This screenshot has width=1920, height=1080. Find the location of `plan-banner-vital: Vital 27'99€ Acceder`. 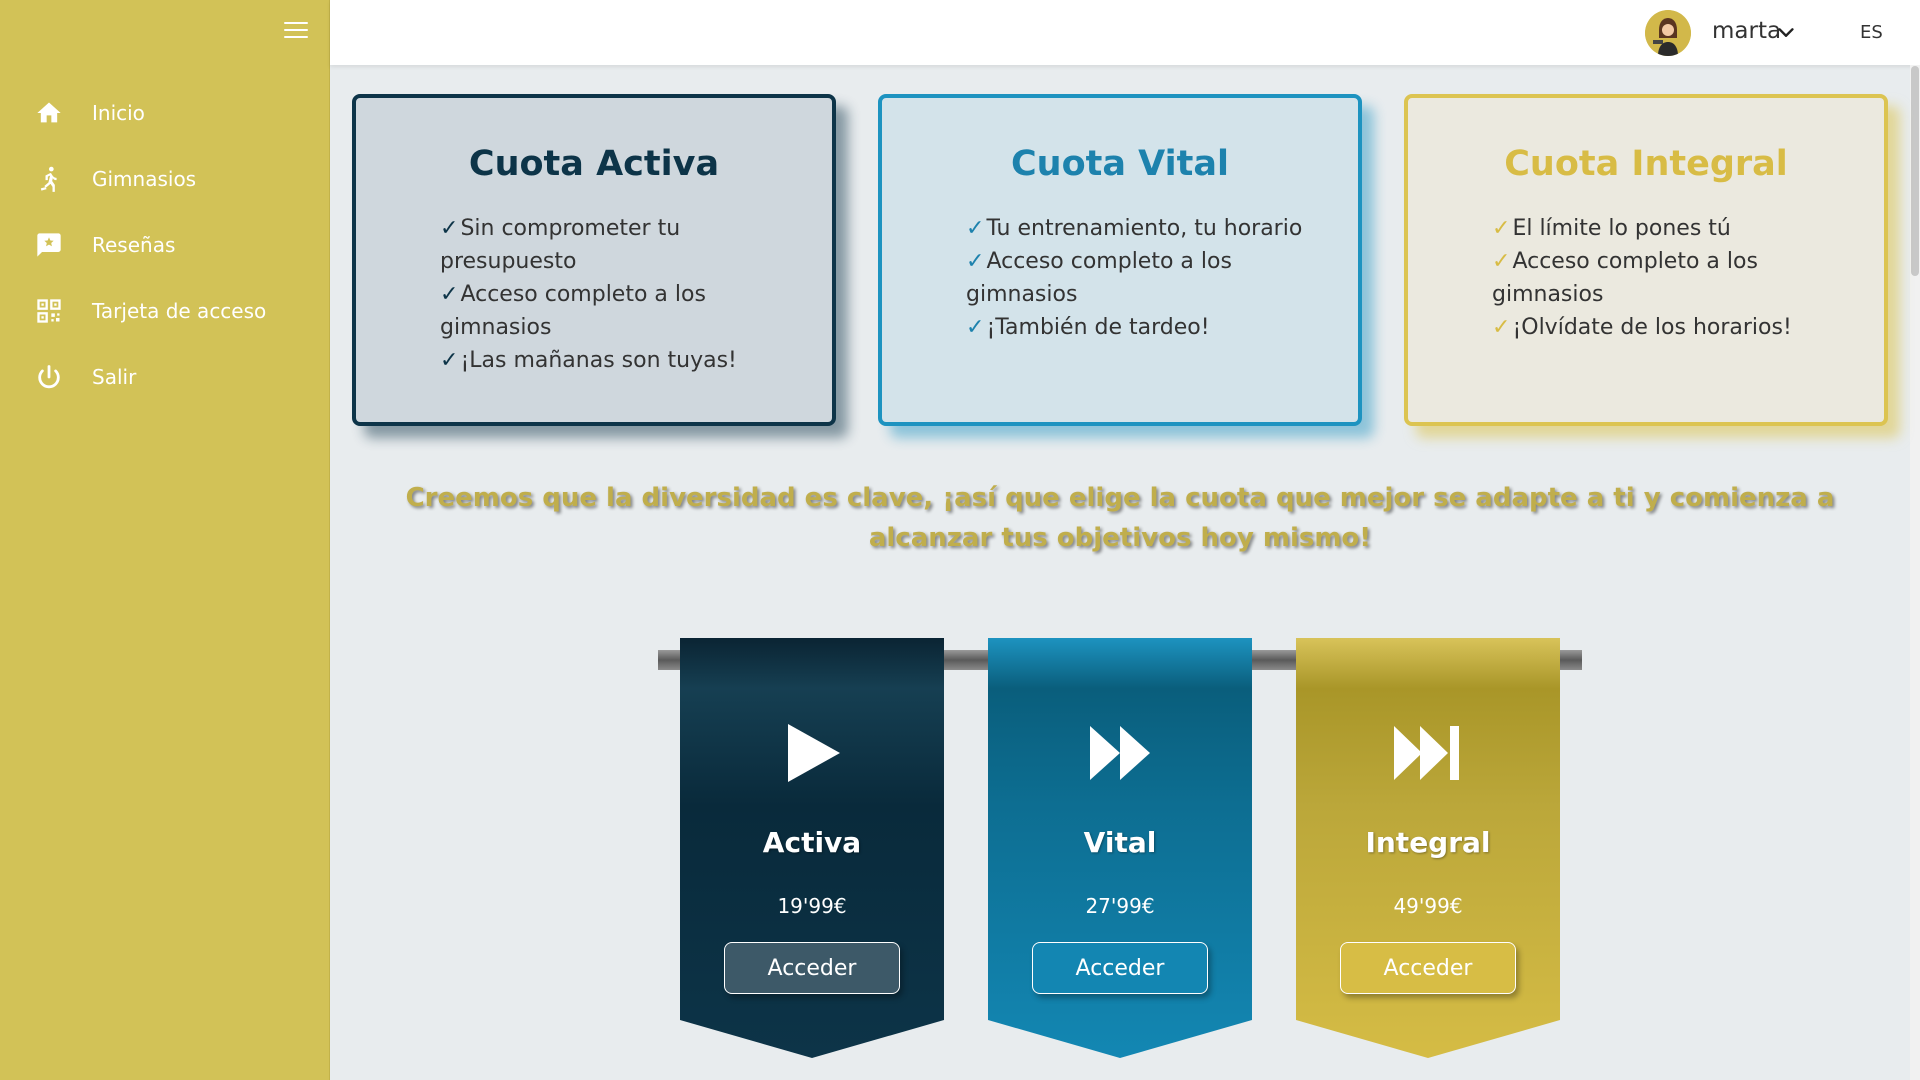

plan-banner-vital: Vital 27'99€ Acceder is located at coordinates (1120, 848).